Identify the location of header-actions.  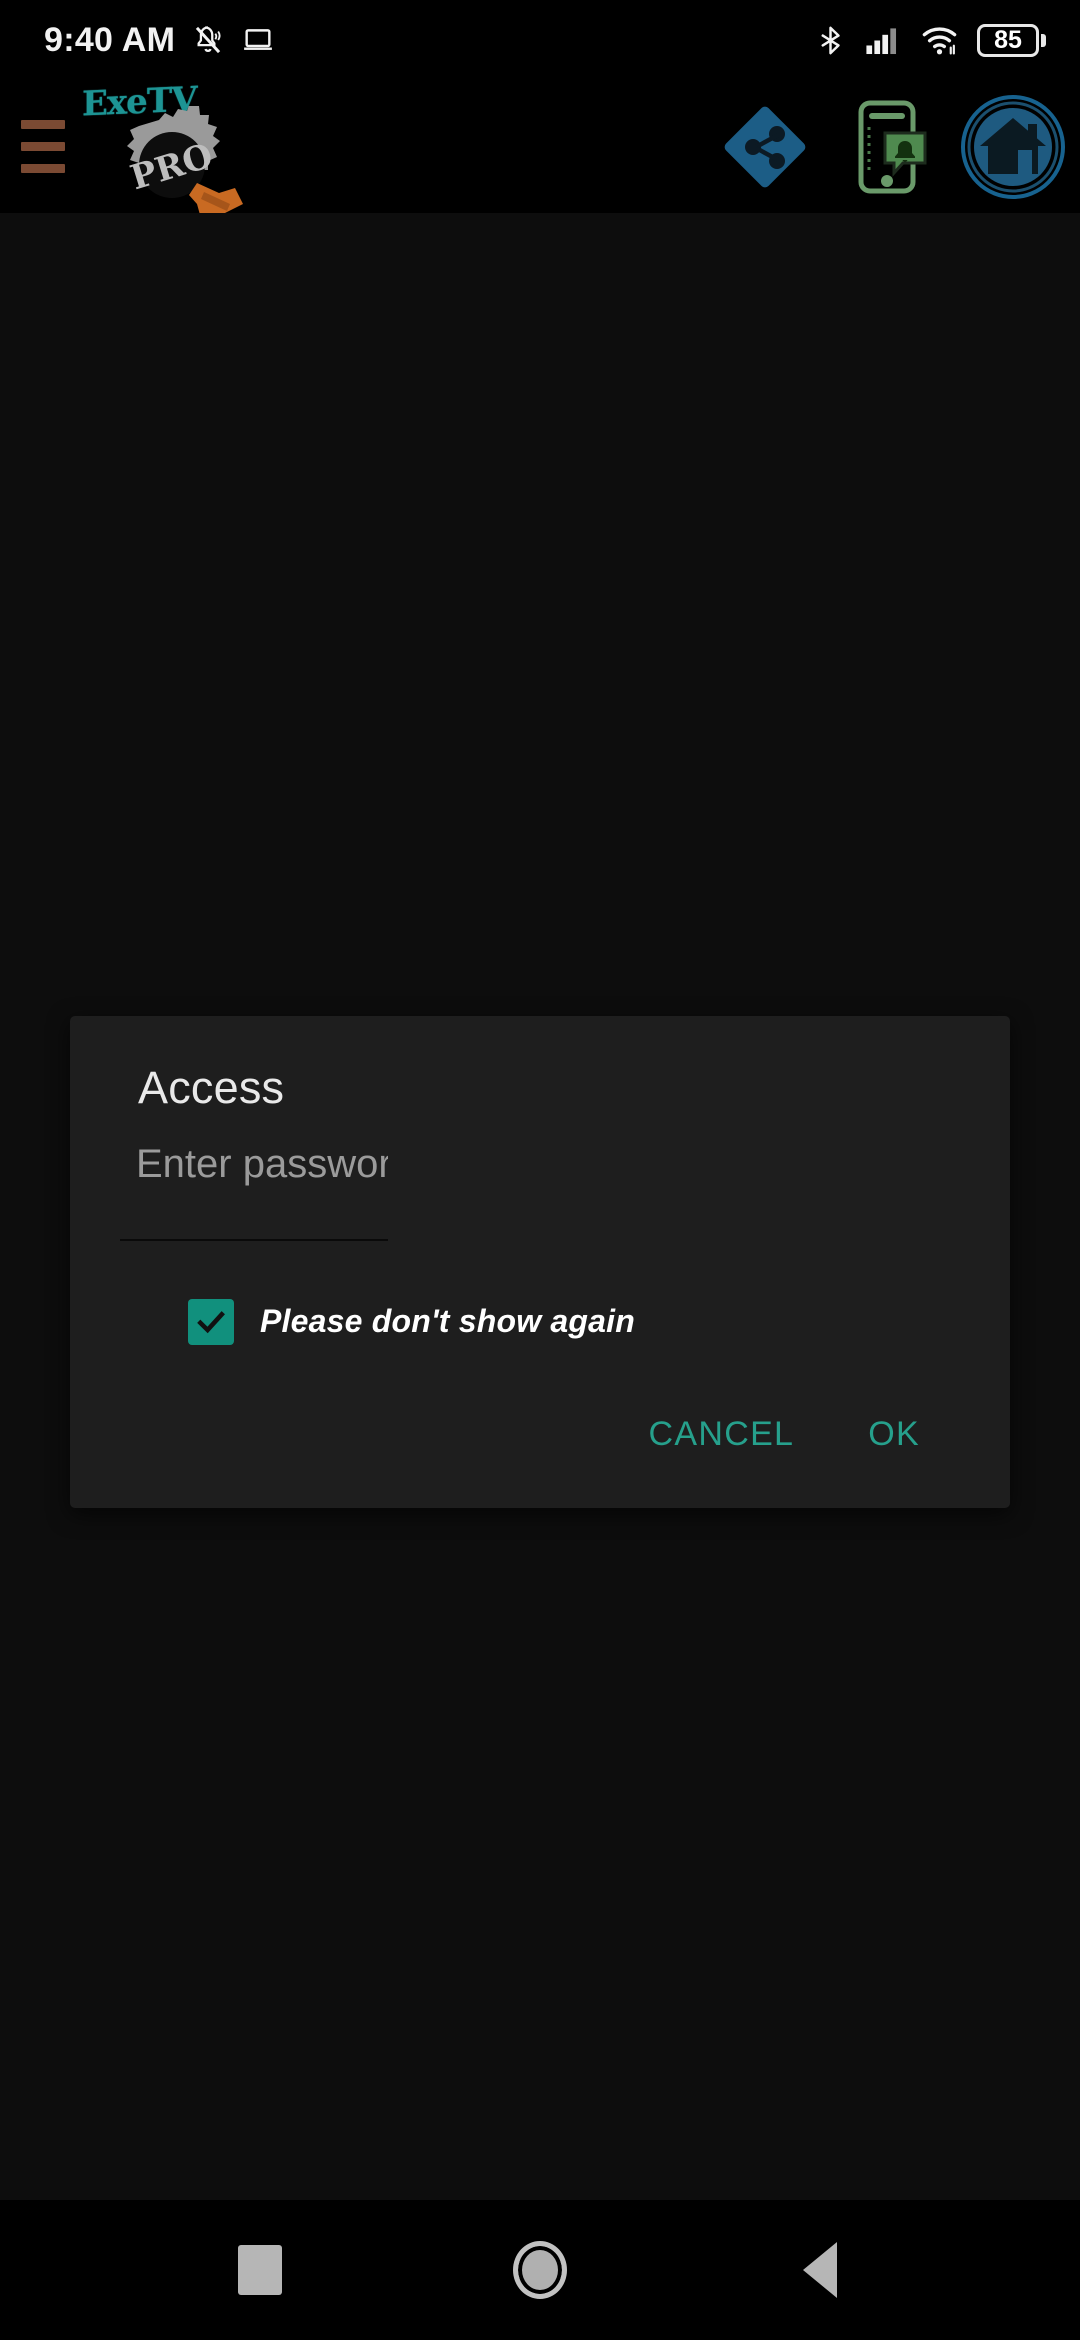
(889, 147).